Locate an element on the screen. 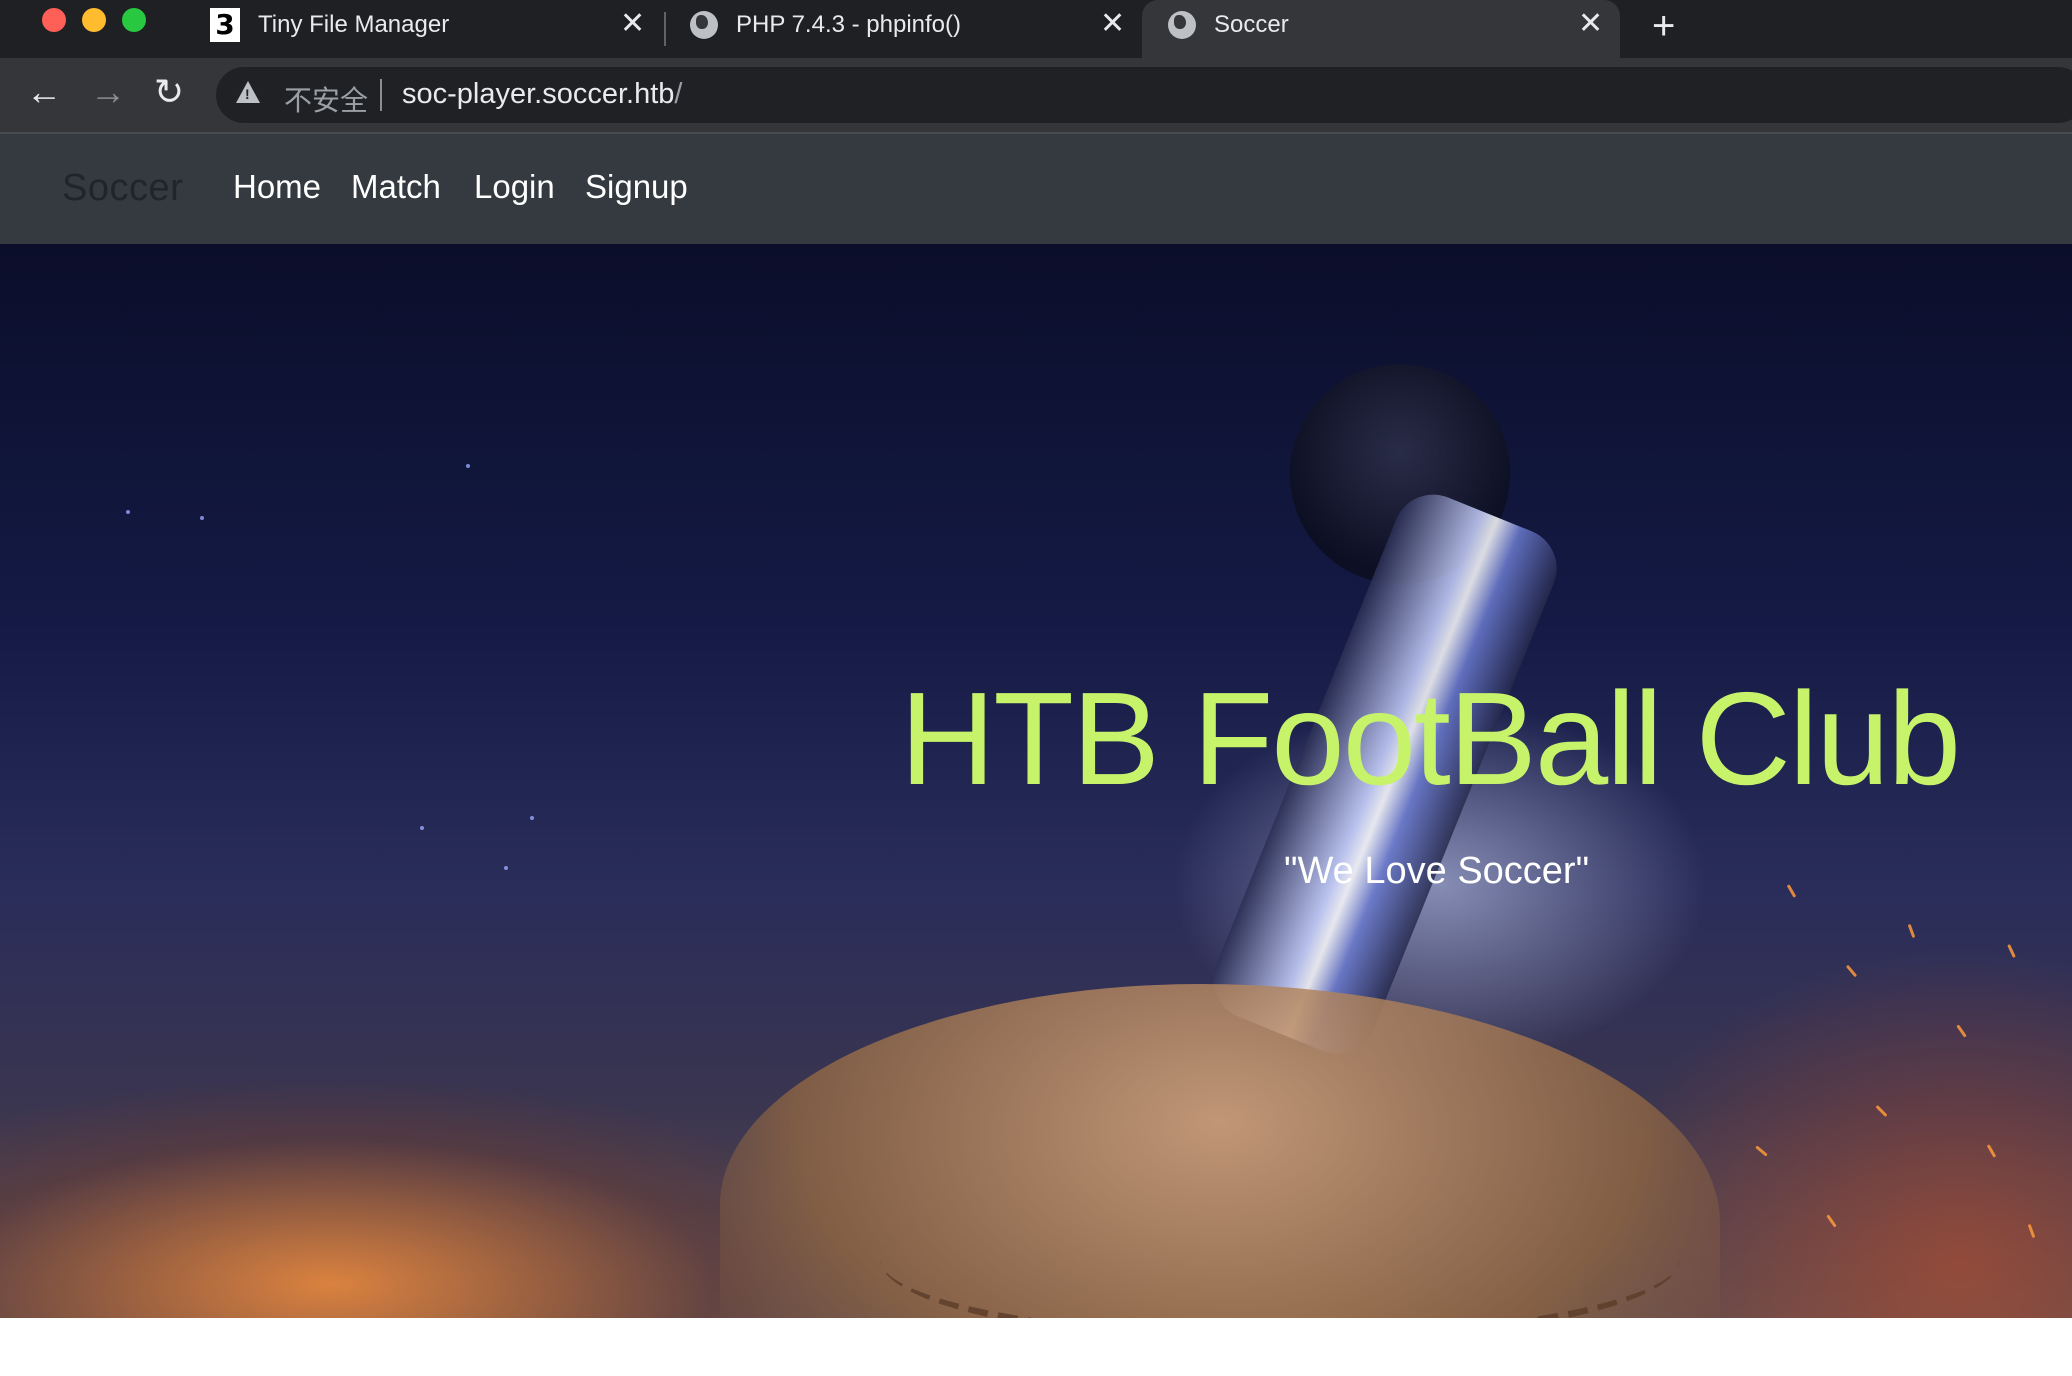 Image resolution: width=2072 pixels, height=1376 pixels. tab-separator is located at coordinates (665, 29).